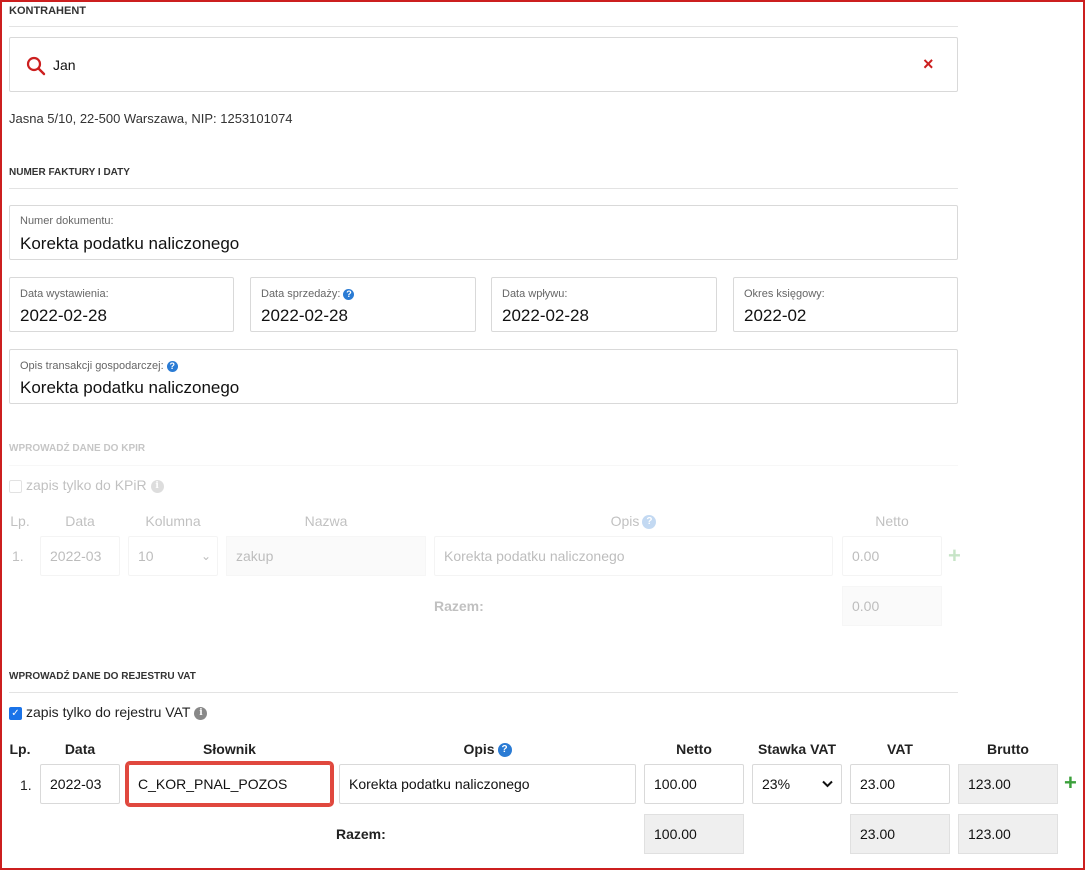  I want to click on vat-total-net: 100.00, so click(694, 834).